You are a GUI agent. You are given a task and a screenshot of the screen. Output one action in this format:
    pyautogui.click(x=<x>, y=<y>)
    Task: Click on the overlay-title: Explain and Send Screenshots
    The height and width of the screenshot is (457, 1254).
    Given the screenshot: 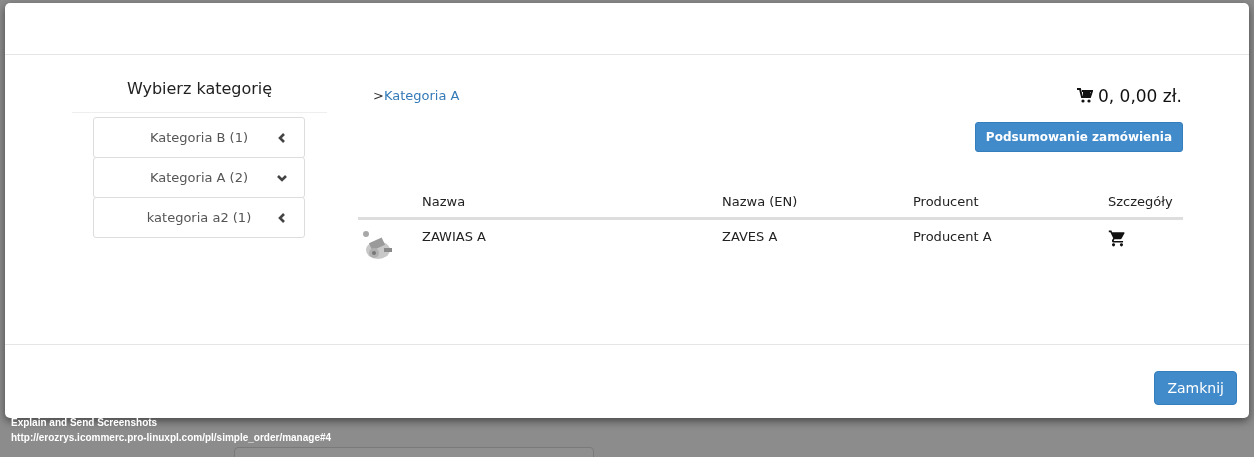 What is the action you would take?
    pyautogui.click(x=85, y=422)
    